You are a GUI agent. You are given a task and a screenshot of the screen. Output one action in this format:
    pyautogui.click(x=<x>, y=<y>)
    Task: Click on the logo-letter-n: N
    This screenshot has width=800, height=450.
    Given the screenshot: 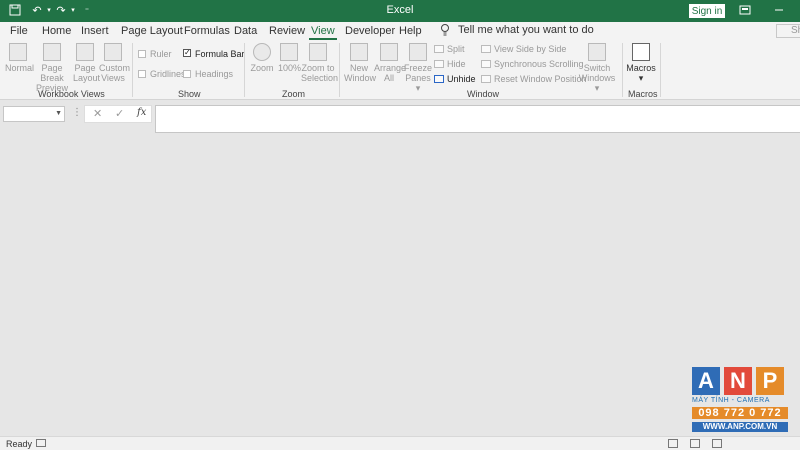 What is the action you would take?
    pyautogui.click(x=738, y=381)
    